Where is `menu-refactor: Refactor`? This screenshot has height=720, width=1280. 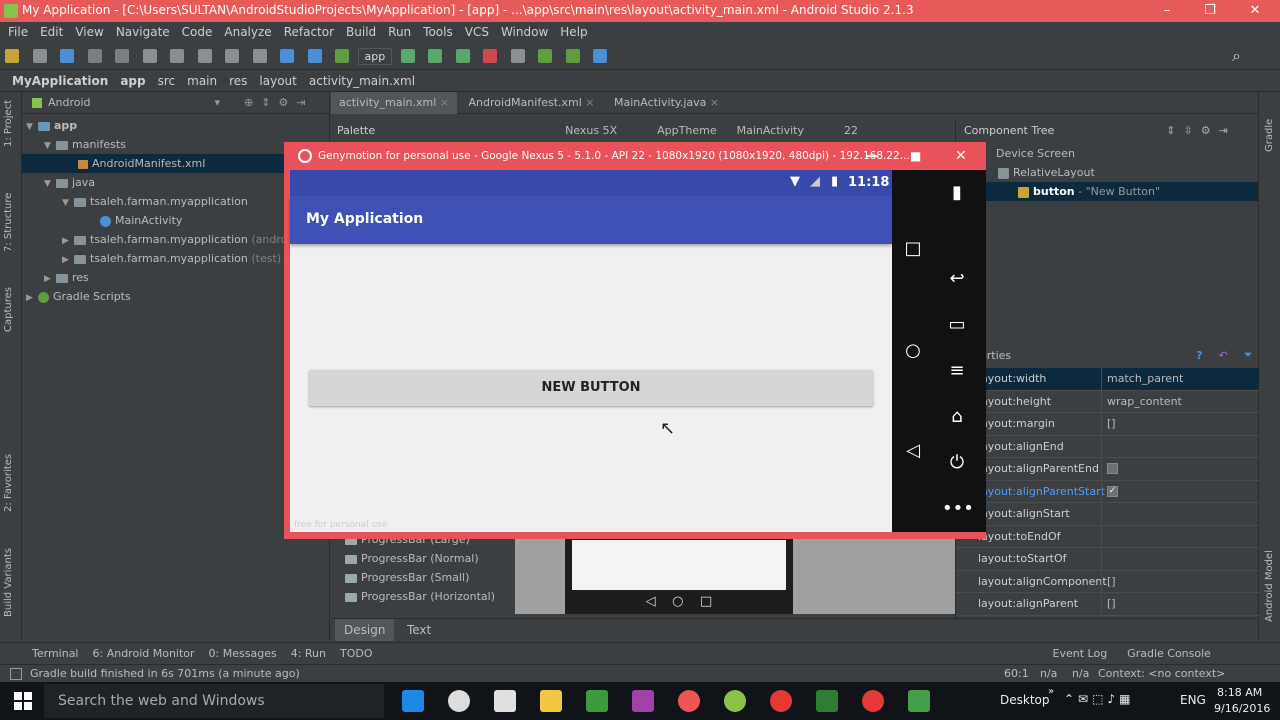
menu-refactor: Refactor is located at coordinates (309, 32).